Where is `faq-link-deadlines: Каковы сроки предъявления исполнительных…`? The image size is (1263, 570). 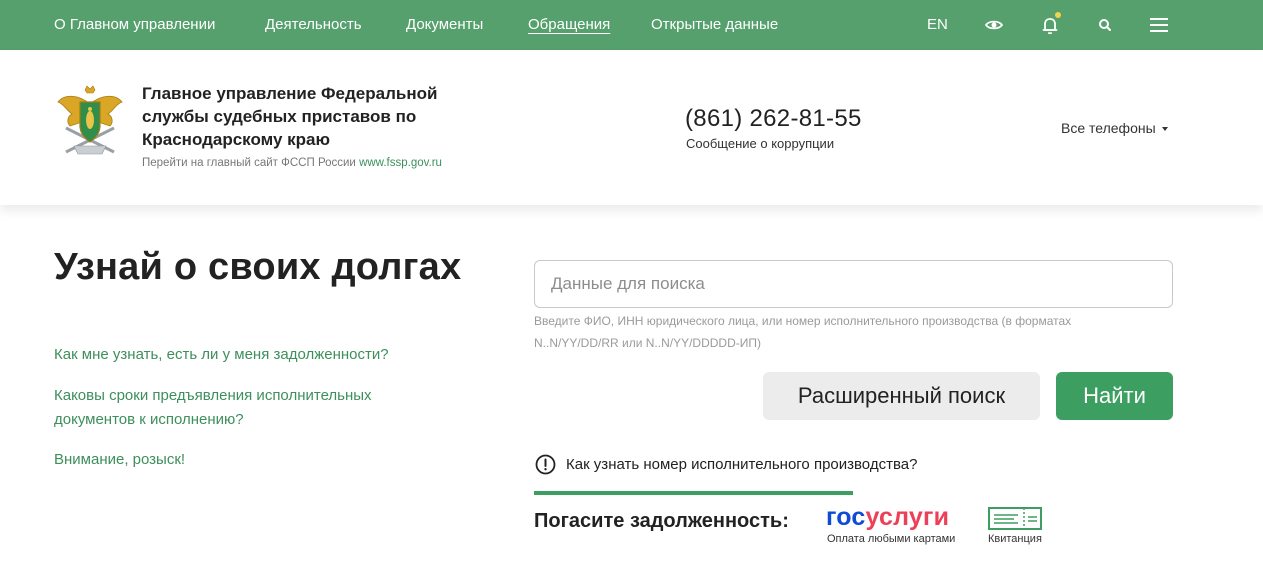 faq-link-deadlines: Каковы сроки предъявления исполнительных… is located at coordinates (224, 408).